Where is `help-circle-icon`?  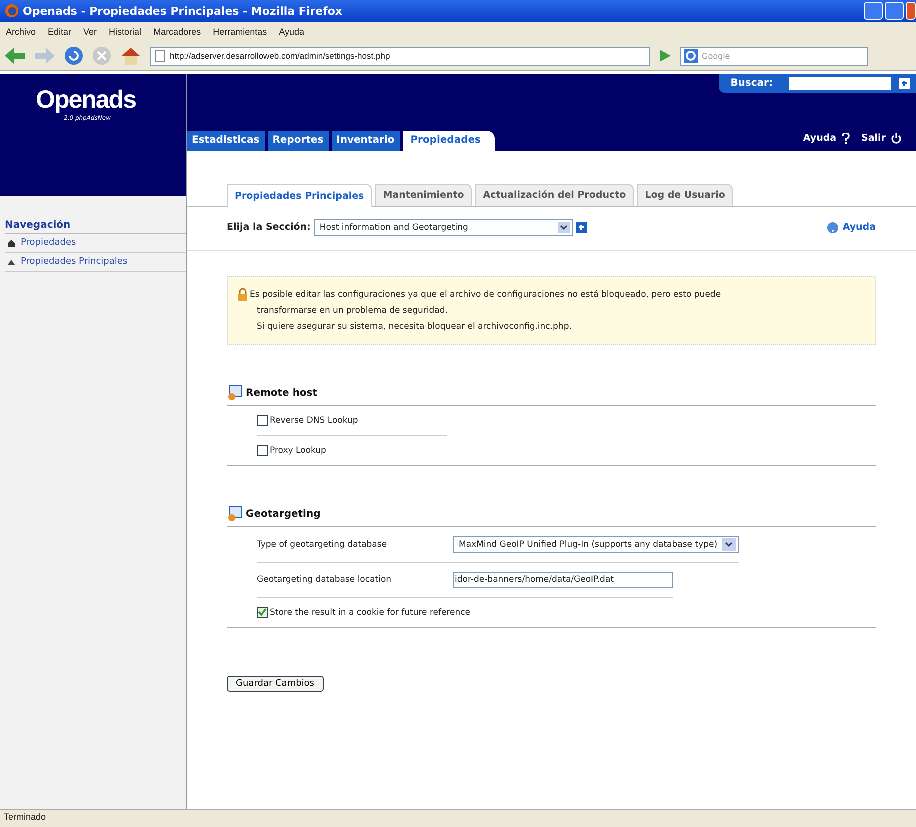
help-circle-icon is located at coordinates (832, 228).